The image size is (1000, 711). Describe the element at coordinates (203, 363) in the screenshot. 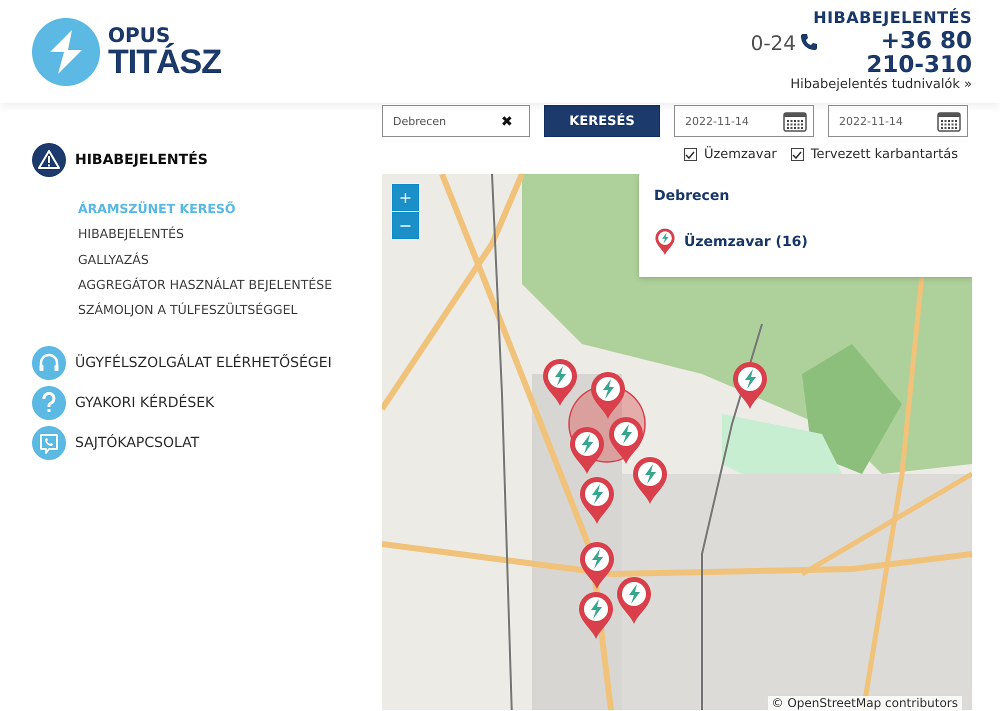

I see `sidebar-section: ÜGYFÉLSZOLGÁLAT ELÉRHETŐSÉGEI` at that location.